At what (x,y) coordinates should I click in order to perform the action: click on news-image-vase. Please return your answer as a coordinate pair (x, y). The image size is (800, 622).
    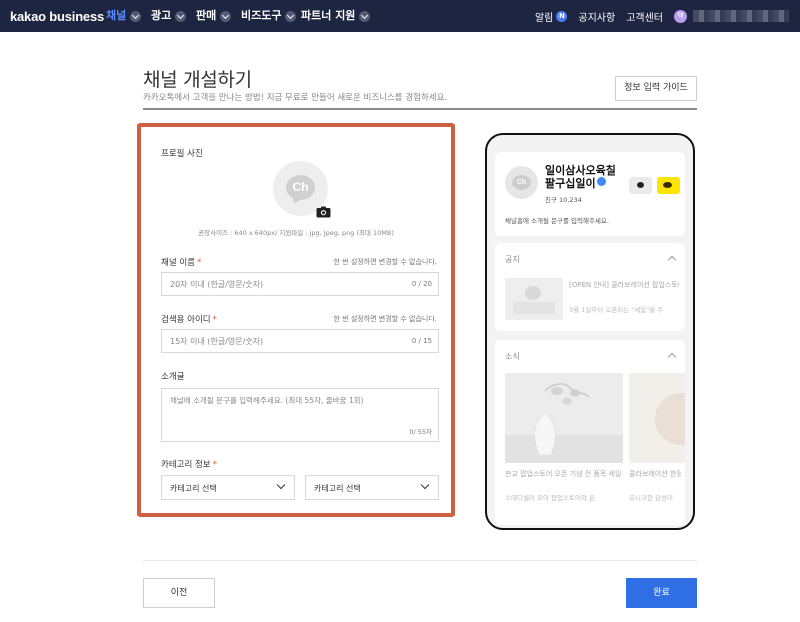
    Looking at the image, I should click on (564, 418).